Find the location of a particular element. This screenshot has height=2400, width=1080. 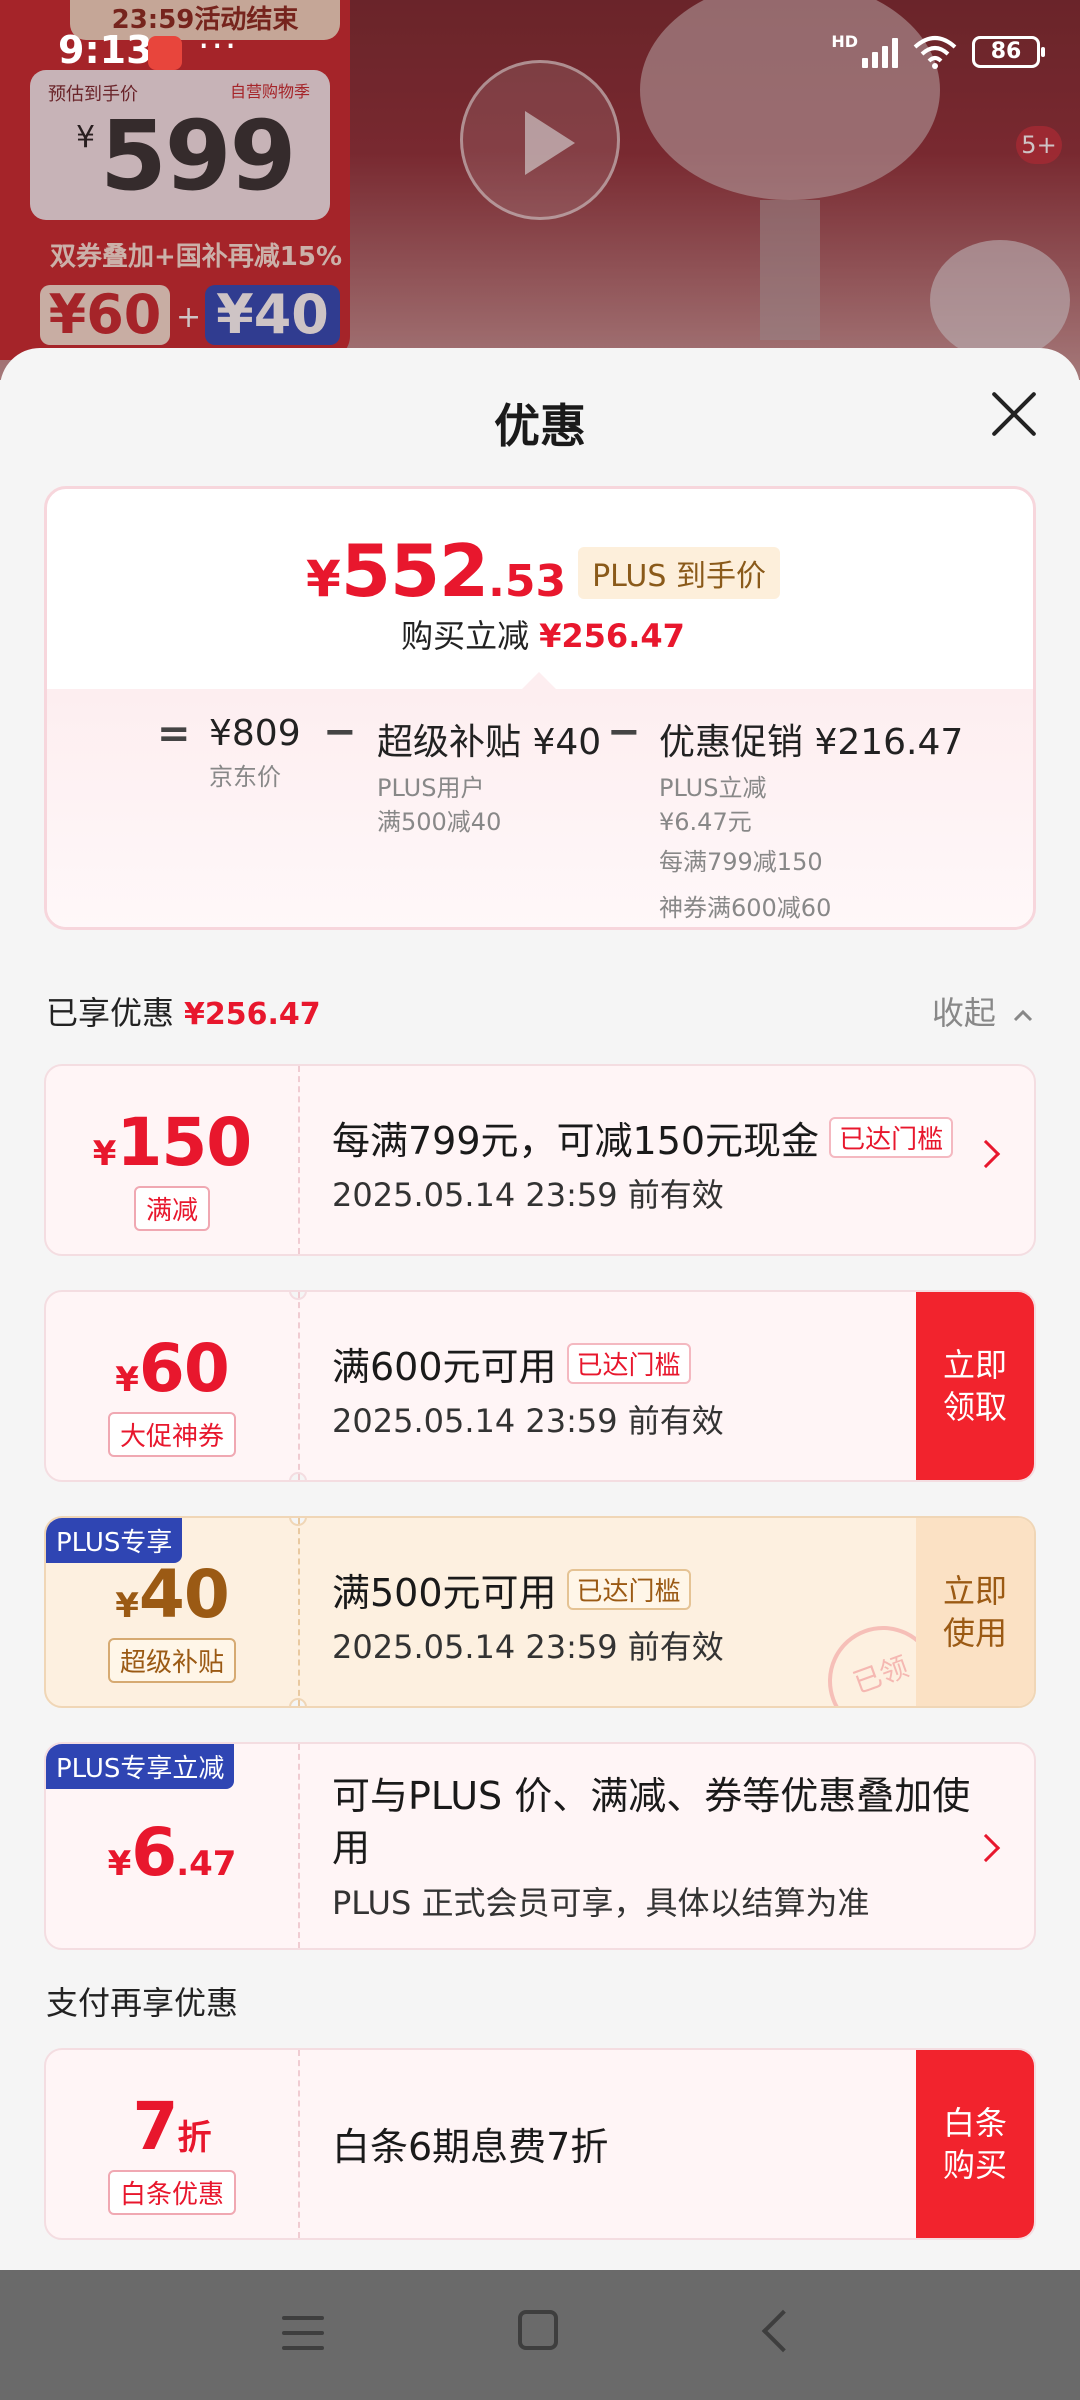

collapse-button: 收起 is located at coordinates (983, 1011).